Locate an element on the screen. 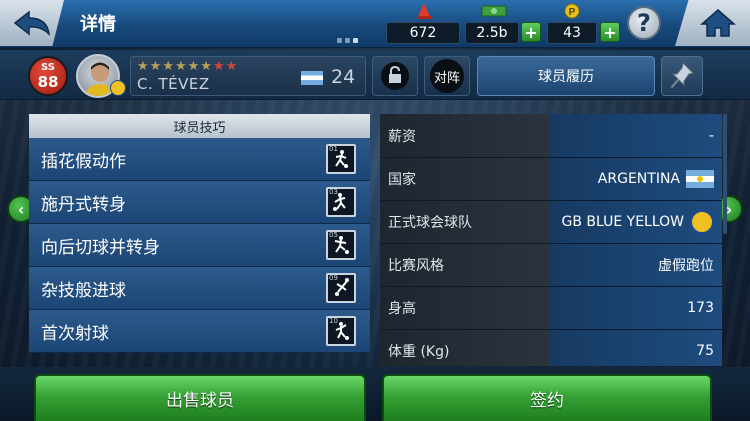 Image resolution: width=750 pixels, height=421 pixels. add-cash-button: + is located at coordinates (531, 32).